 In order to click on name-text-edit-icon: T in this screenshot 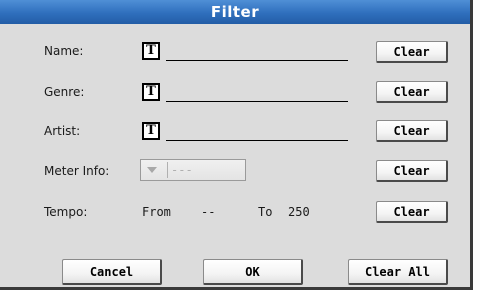, I will do `click(151, 51)`.